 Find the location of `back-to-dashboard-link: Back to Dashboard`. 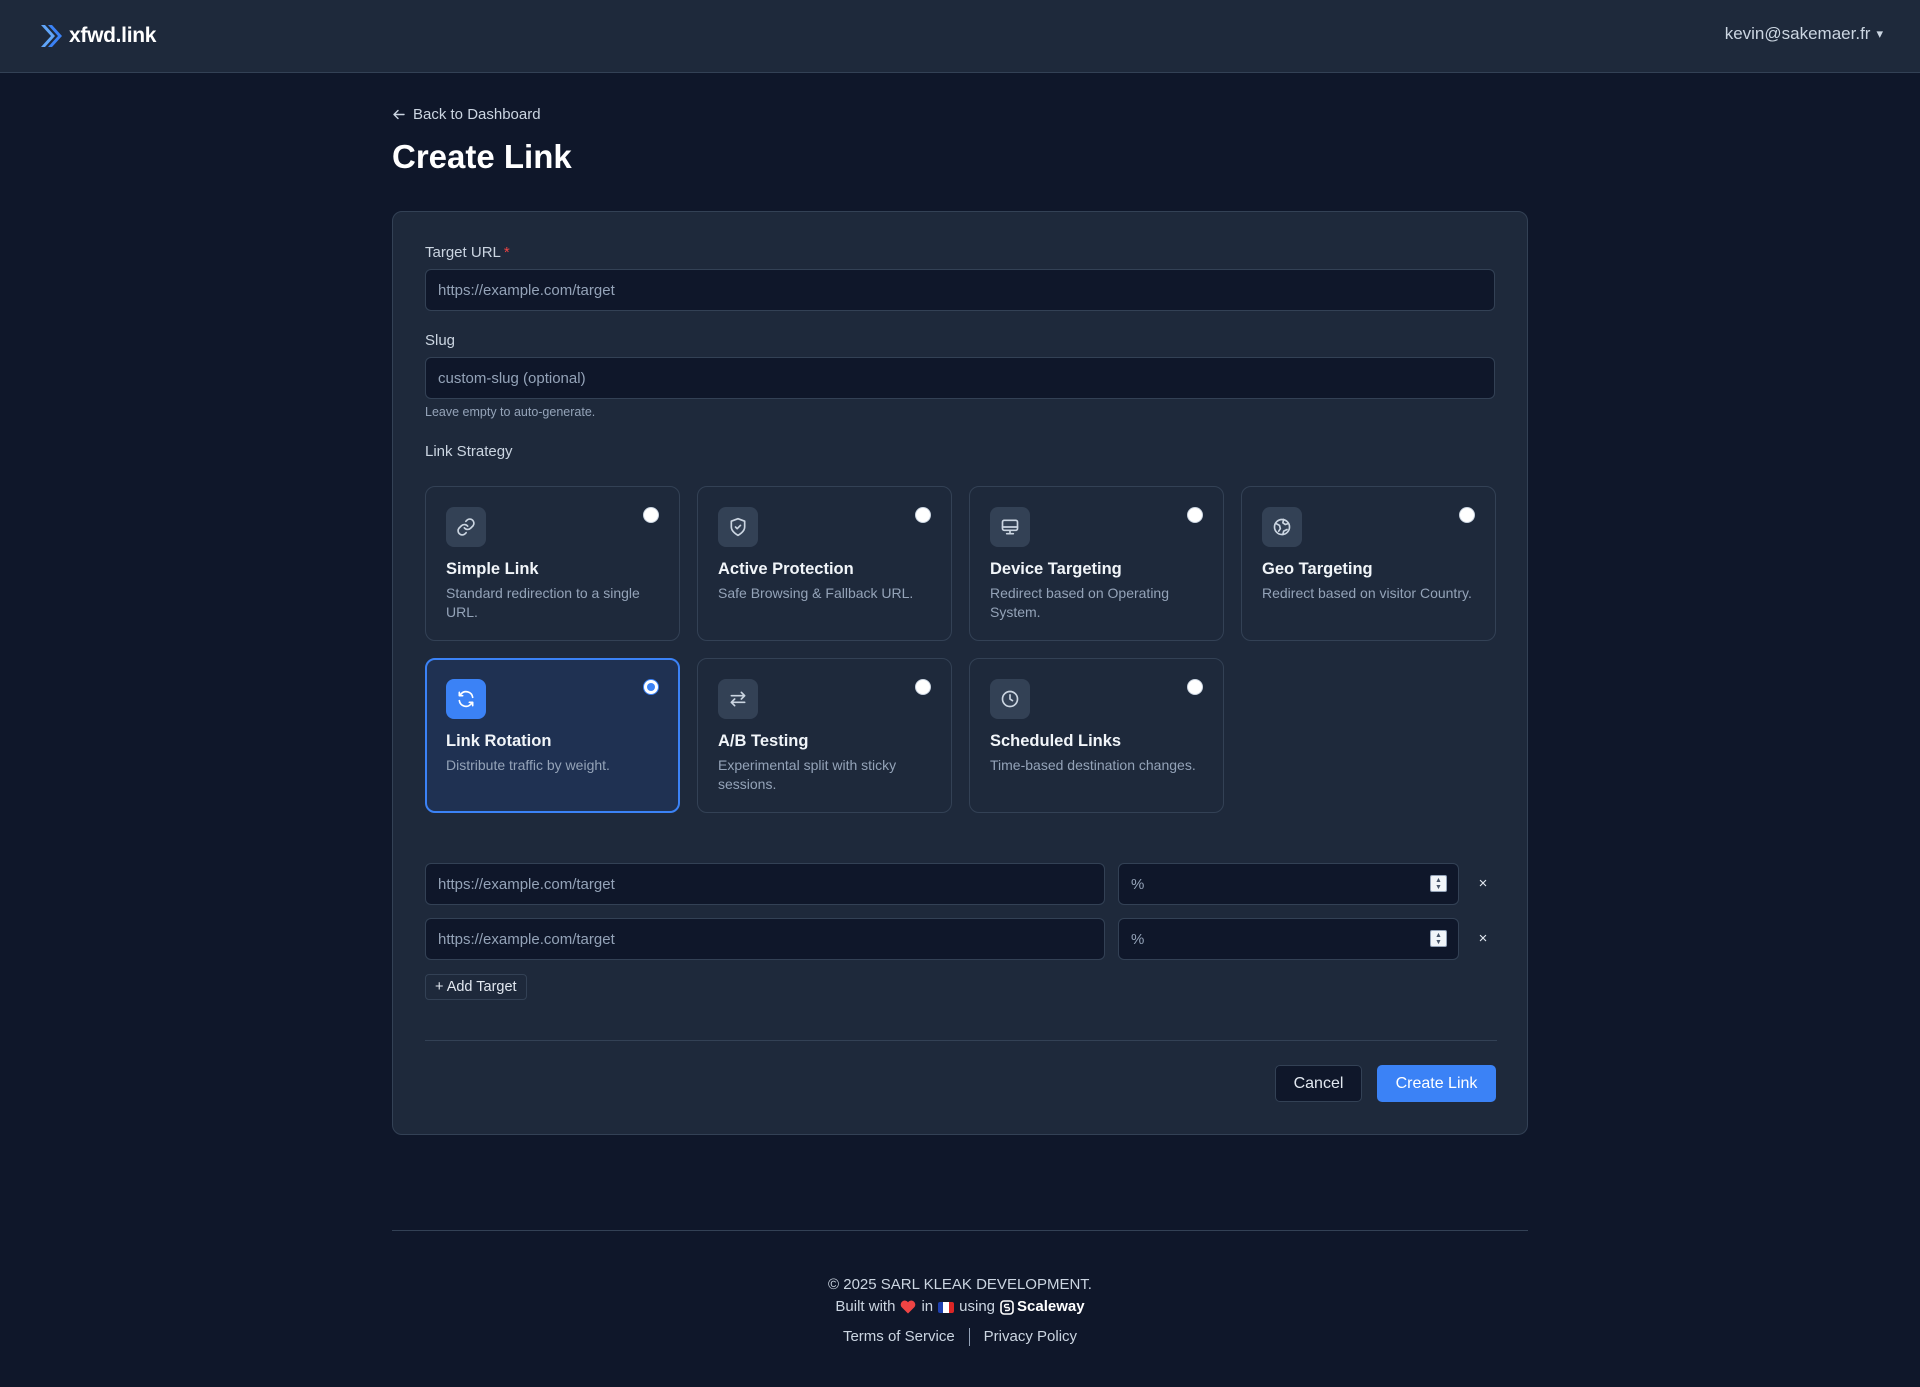

back-to-dashboard-link: Back to Dashboard is located at coordinates (466, 114).